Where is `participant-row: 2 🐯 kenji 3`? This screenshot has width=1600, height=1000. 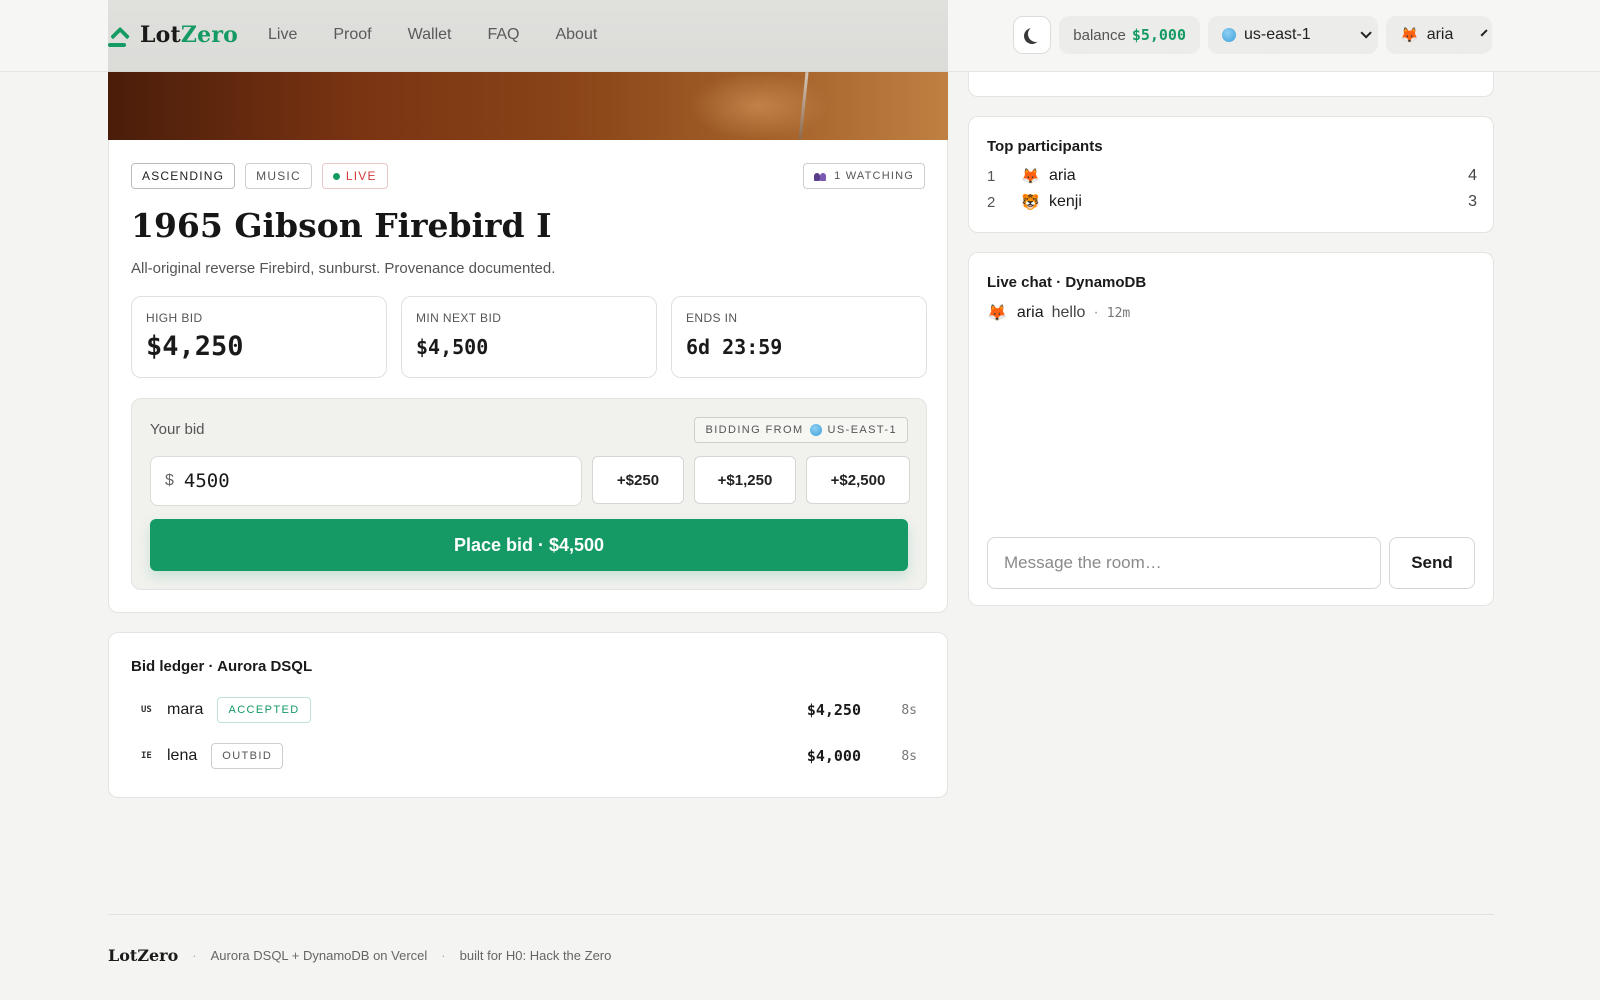 participant-row: 2 🐯 kenji 3 is located at coordinates (1232, 202).